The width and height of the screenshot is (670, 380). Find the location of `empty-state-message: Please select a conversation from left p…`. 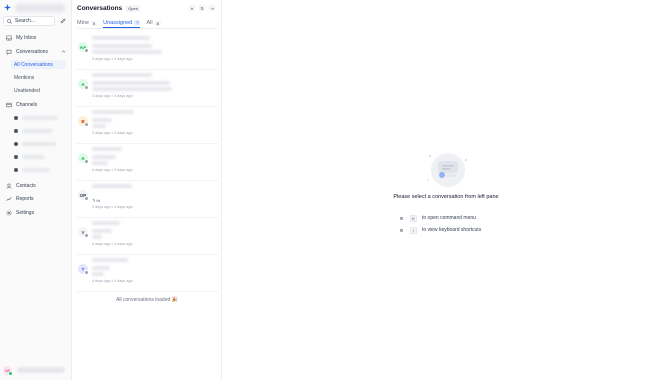

empty-state-message: Please select a conversation from left p… is located at coordinates (446, 197).